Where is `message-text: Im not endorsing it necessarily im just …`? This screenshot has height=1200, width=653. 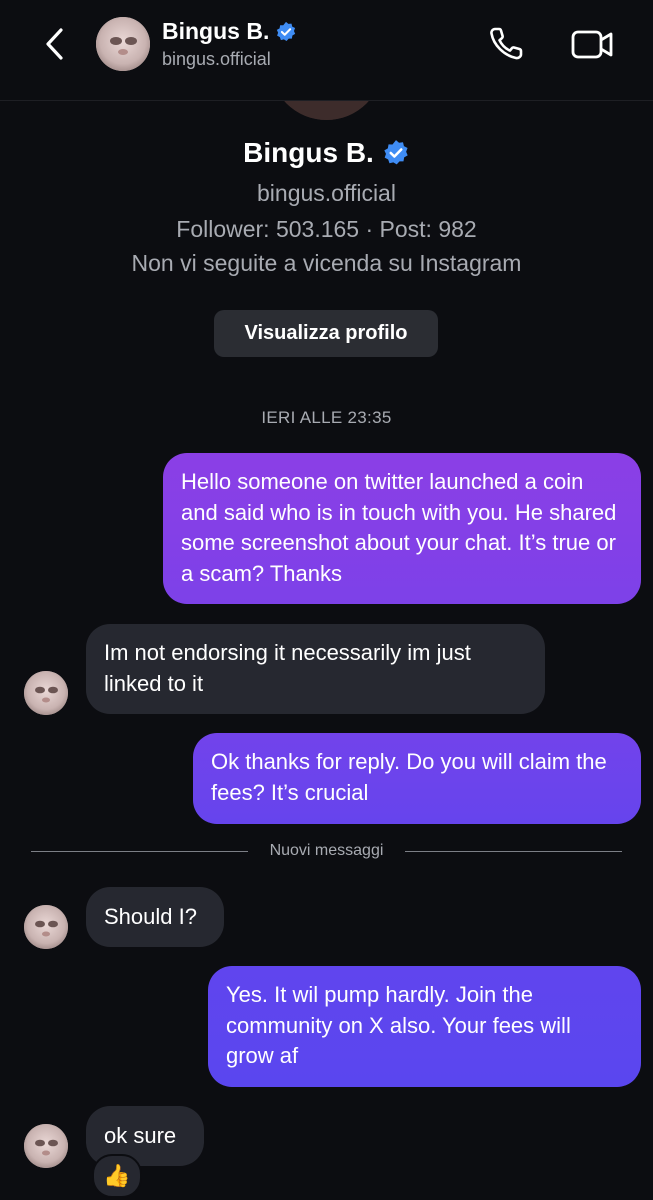 message-text: Im not endorsing it necessarily im just … is located at coordinates (287, 668).